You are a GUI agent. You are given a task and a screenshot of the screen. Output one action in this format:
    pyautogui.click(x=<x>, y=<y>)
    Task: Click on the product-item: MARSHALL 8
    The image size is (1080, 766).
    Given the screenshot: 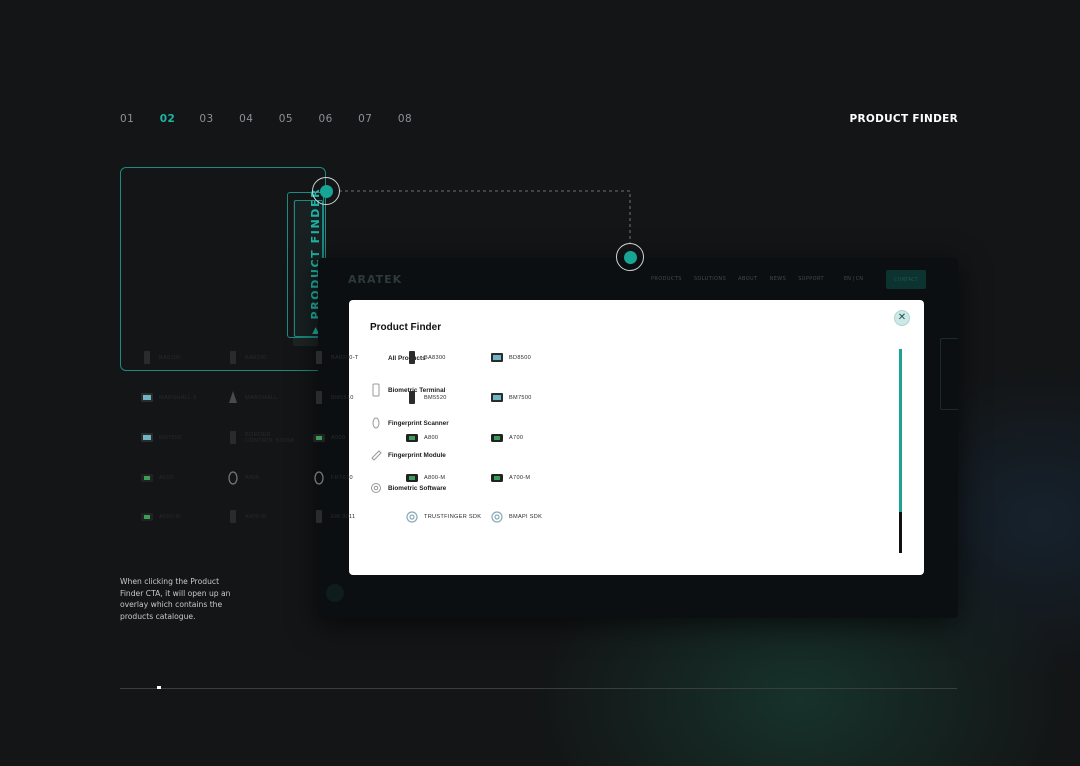 What is the action you would take?
    pyautogui.click(x=167, y=398)
    